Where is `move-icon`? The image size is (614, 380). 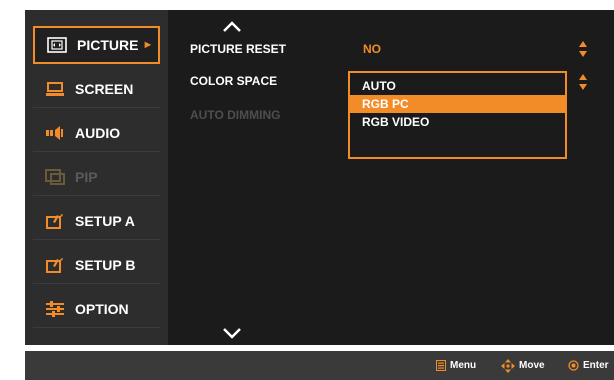
move-icon is located at coordinates (508, 365).